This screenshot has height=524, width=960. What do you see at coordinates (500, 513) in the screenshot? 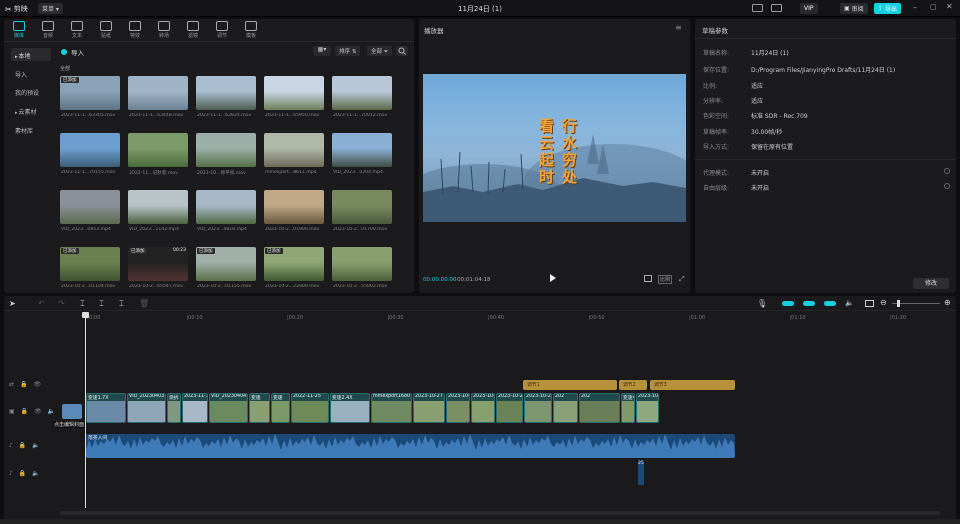
I see `horizontal-scrollbar` at bounding box center [500, 513].